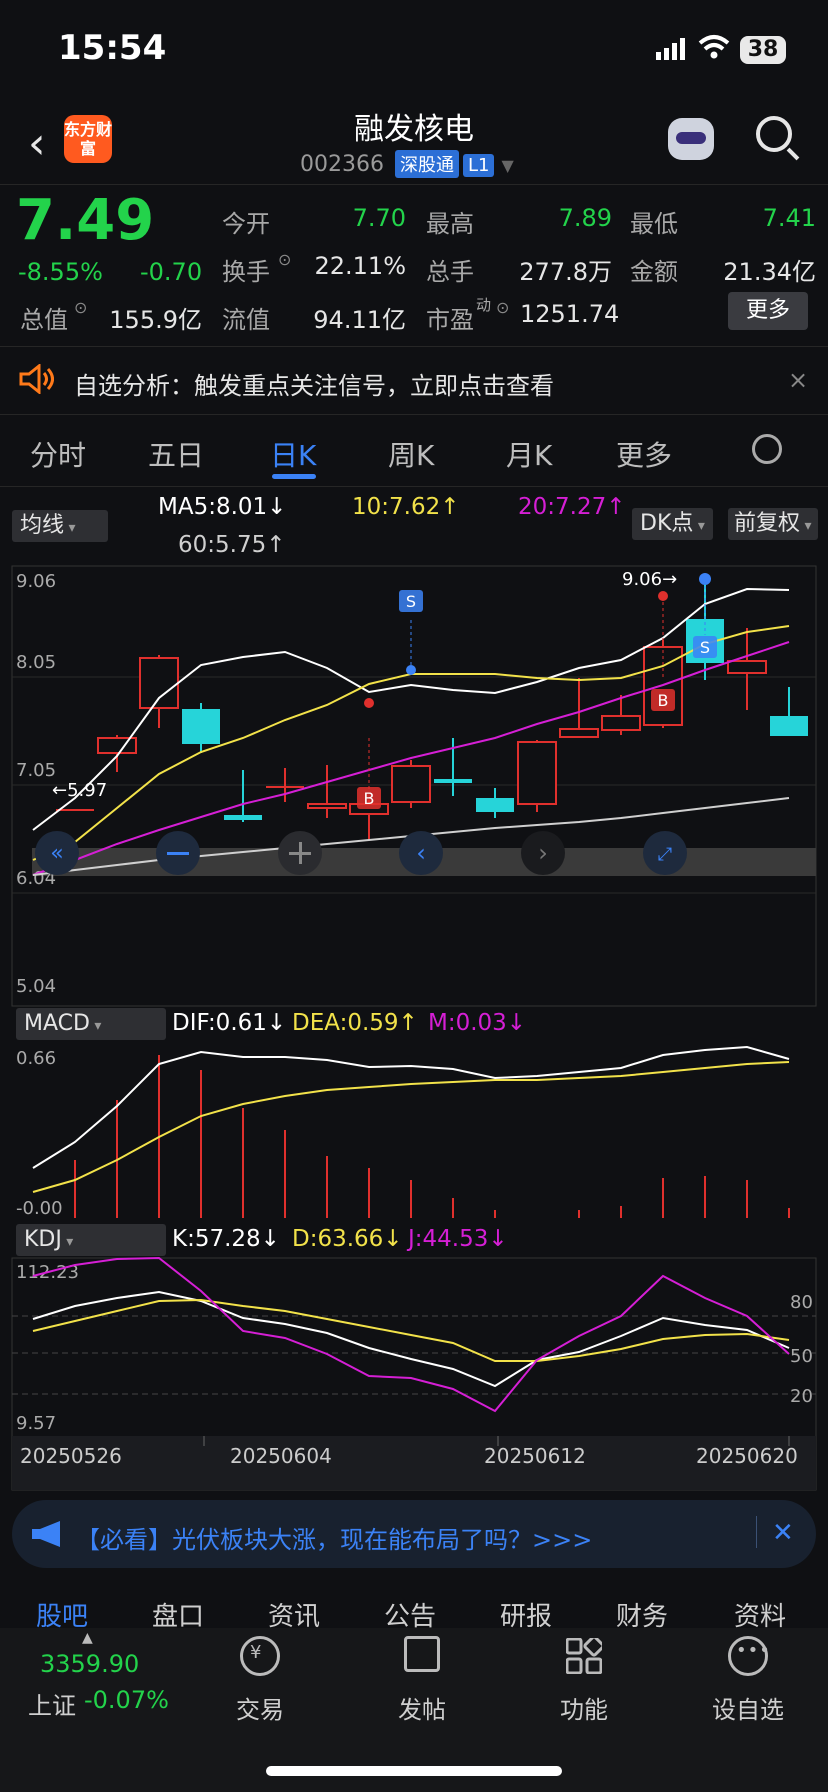 The image size is (828, 1792). I want to click on pe-sup: 动, so click(484, 305).